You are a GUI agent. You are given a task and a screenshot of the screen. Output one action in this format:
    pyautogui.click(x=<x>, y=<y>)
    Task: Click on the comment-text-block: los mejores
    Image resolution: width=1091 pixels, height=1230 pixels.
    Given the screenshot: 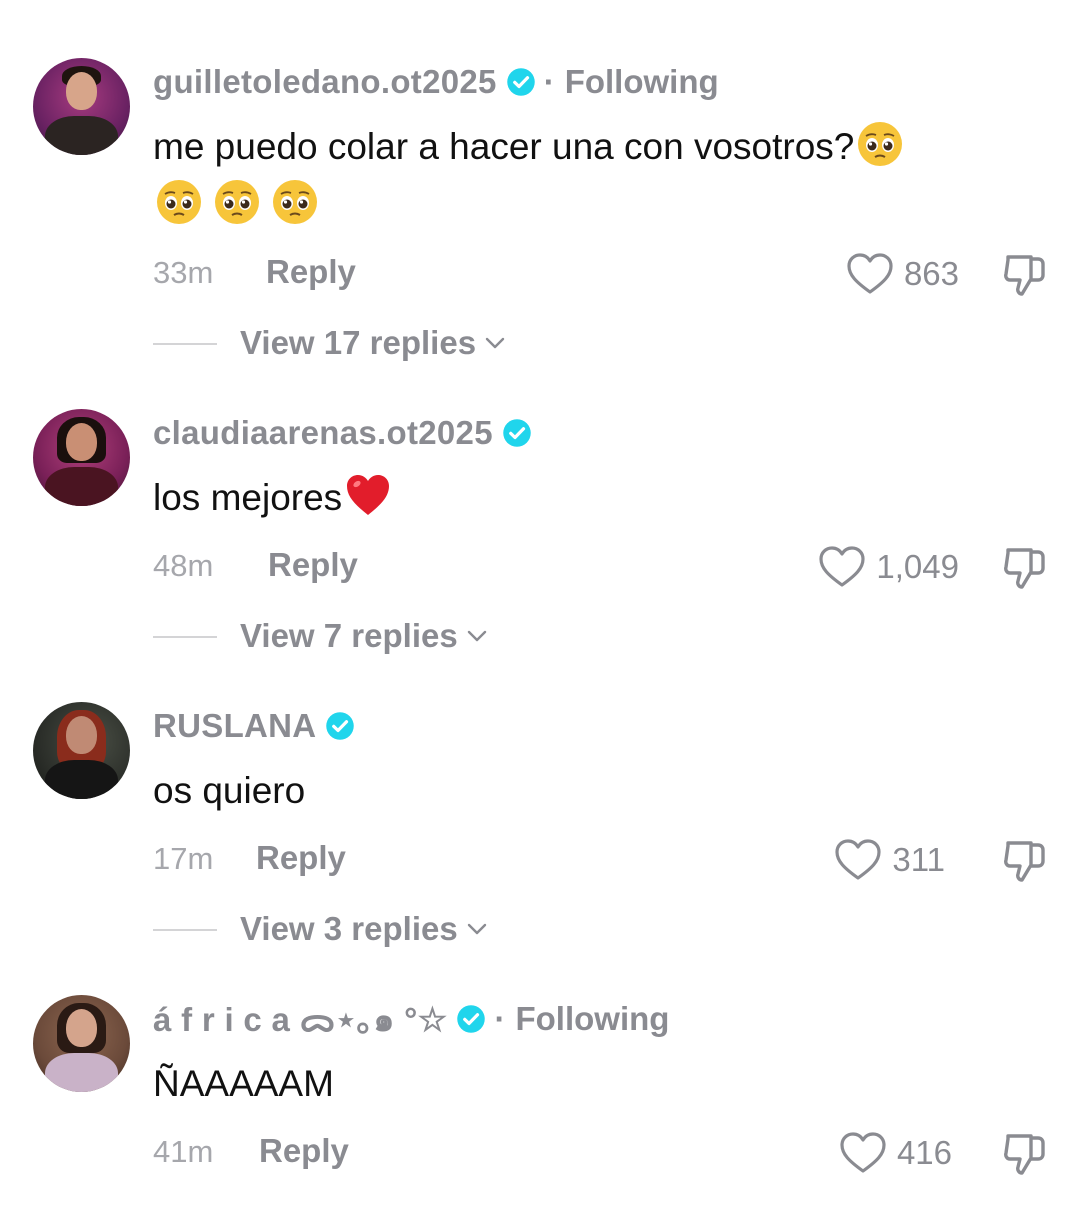 What is the action you would take?
    pyautogui.click(x=593, y=498)
    